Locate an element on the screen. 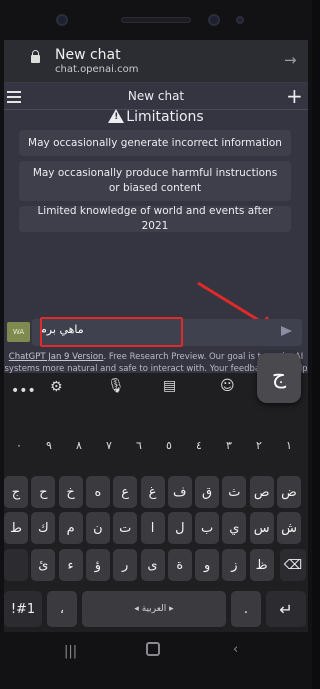  letter-key: ش is located at coordinates (289, 528).